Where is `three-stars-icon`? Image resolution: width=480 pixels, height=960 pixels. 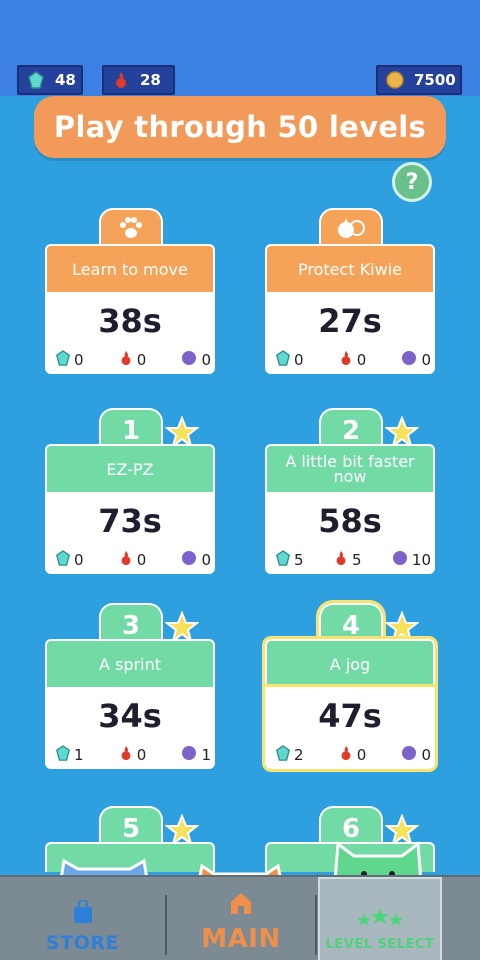 three-stars-icon is located at coordinates (380, 920).